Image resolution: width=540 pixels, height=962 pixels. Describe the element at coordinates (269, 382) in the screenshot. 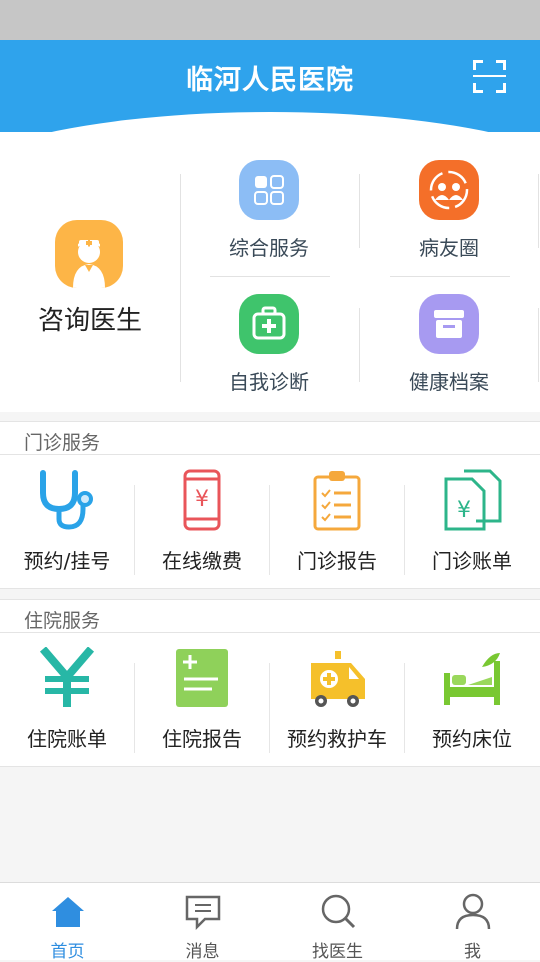

I see `self-diagnosis-label: 自我诊断` at that location.